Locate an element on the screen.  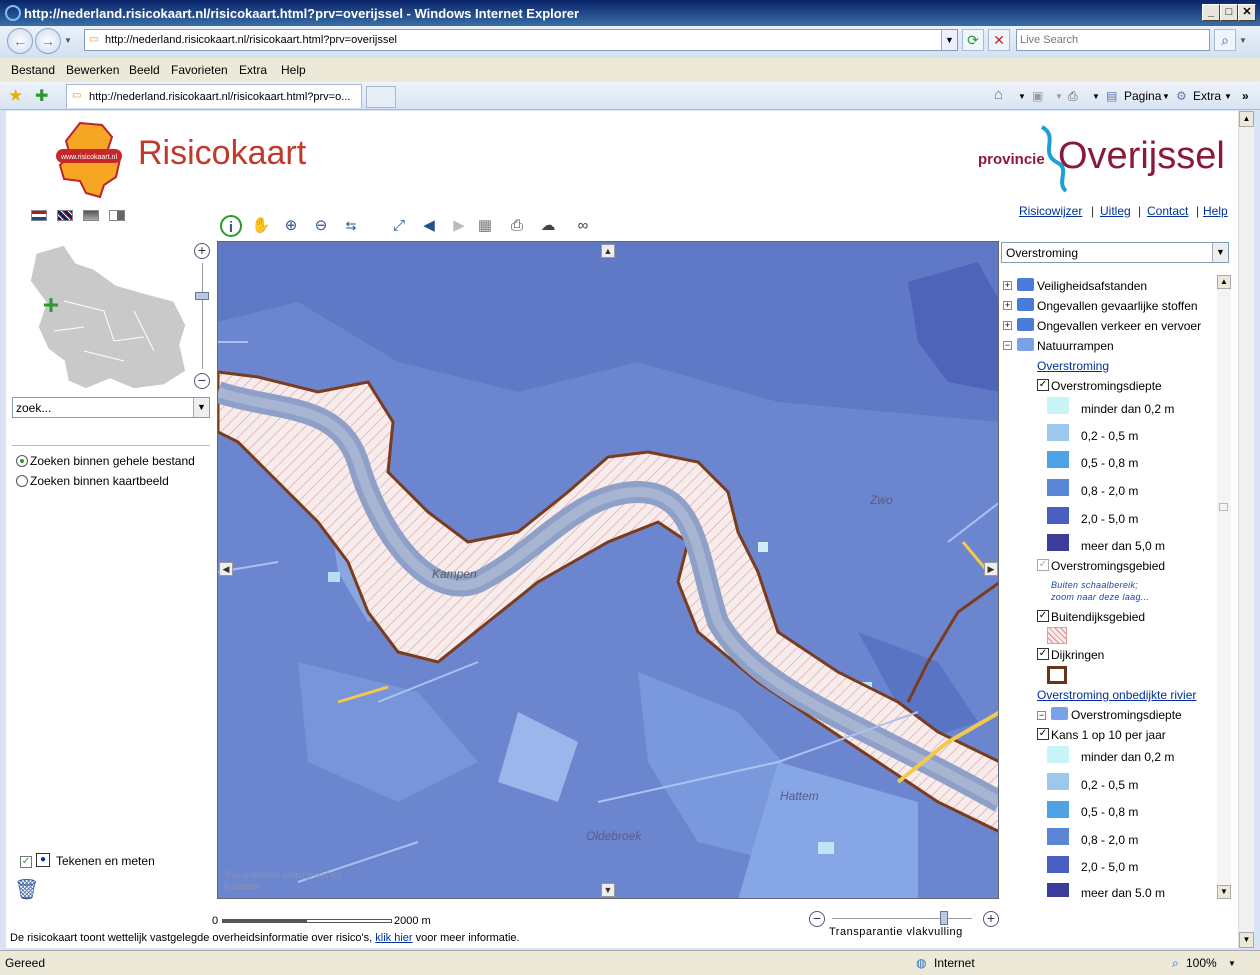
status-zoom: 100% is located at coordinates (1201, 963).